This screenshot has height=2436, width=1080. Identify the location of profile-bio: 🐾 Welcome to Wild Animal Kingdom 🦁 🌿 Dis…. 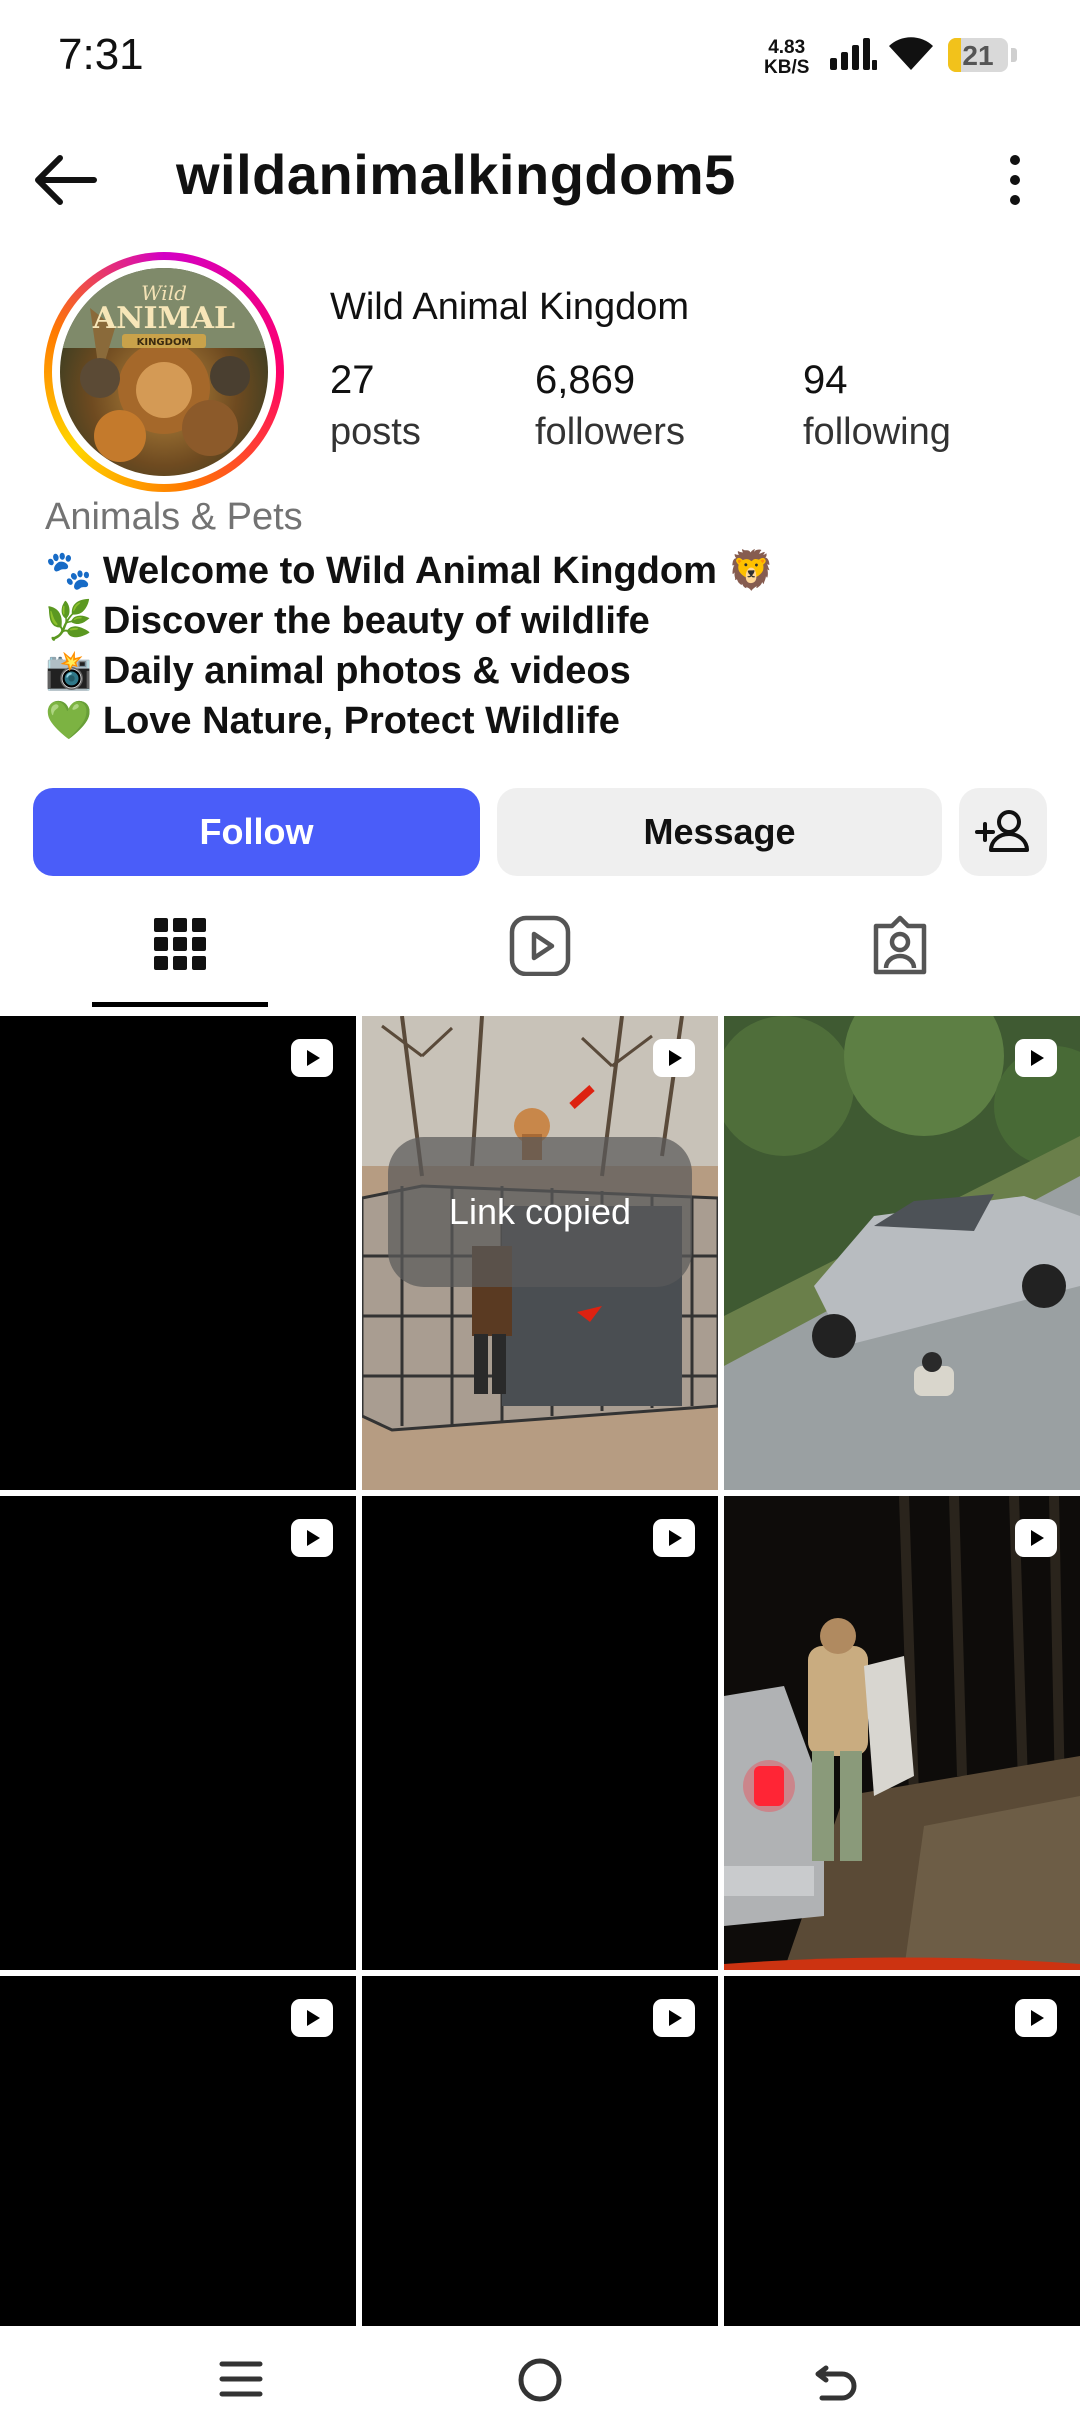
(410, 646).